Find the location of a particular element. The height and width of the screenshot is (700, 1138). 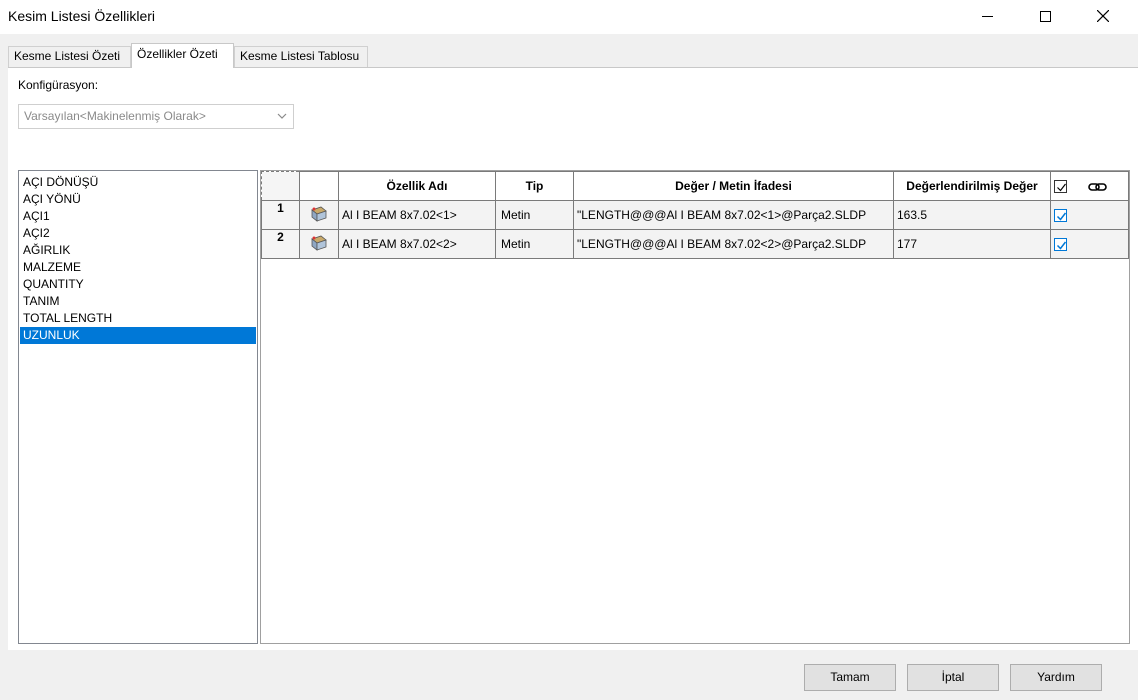

tab-cut-list-summary: Kesme Listesi Özeti is located at coordinates (69, 56).